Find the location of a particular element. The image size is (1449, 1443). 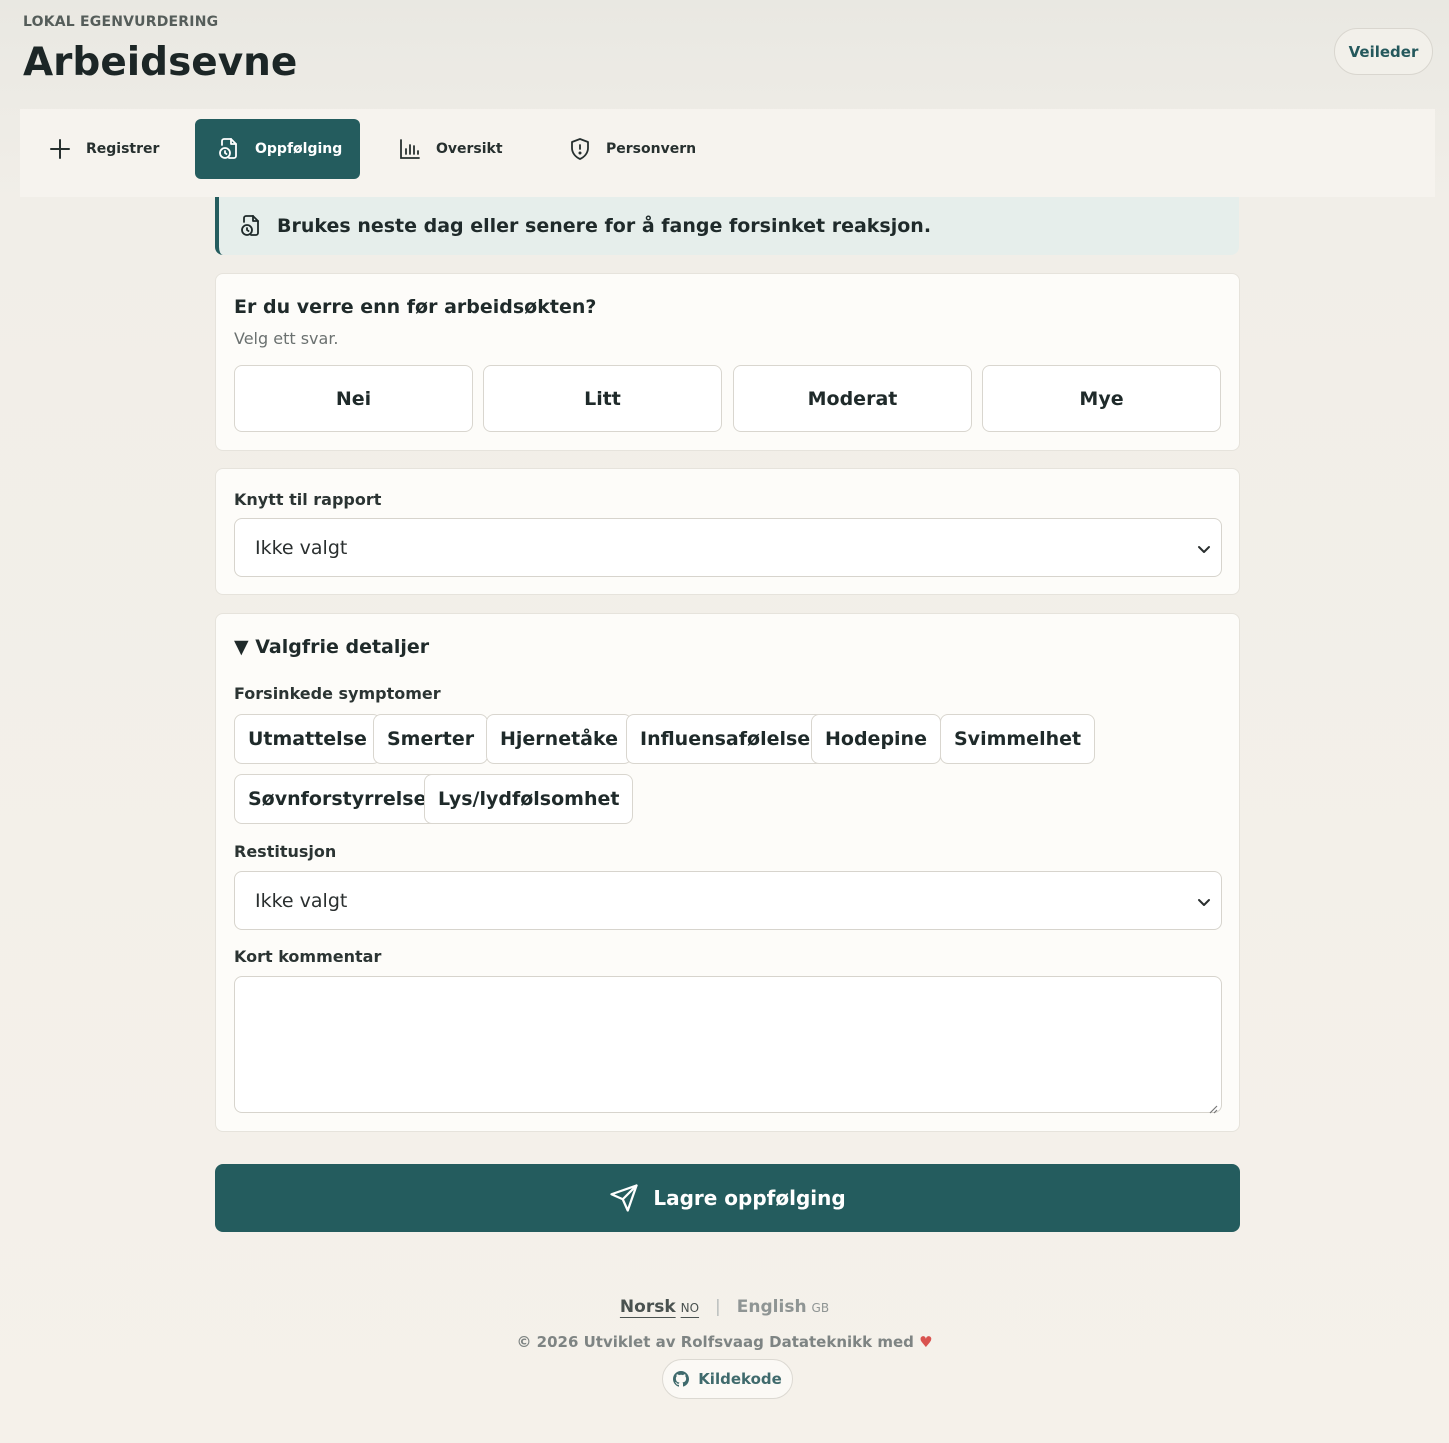

heart-icon: ♥ is located at coordinates (926, 1342).